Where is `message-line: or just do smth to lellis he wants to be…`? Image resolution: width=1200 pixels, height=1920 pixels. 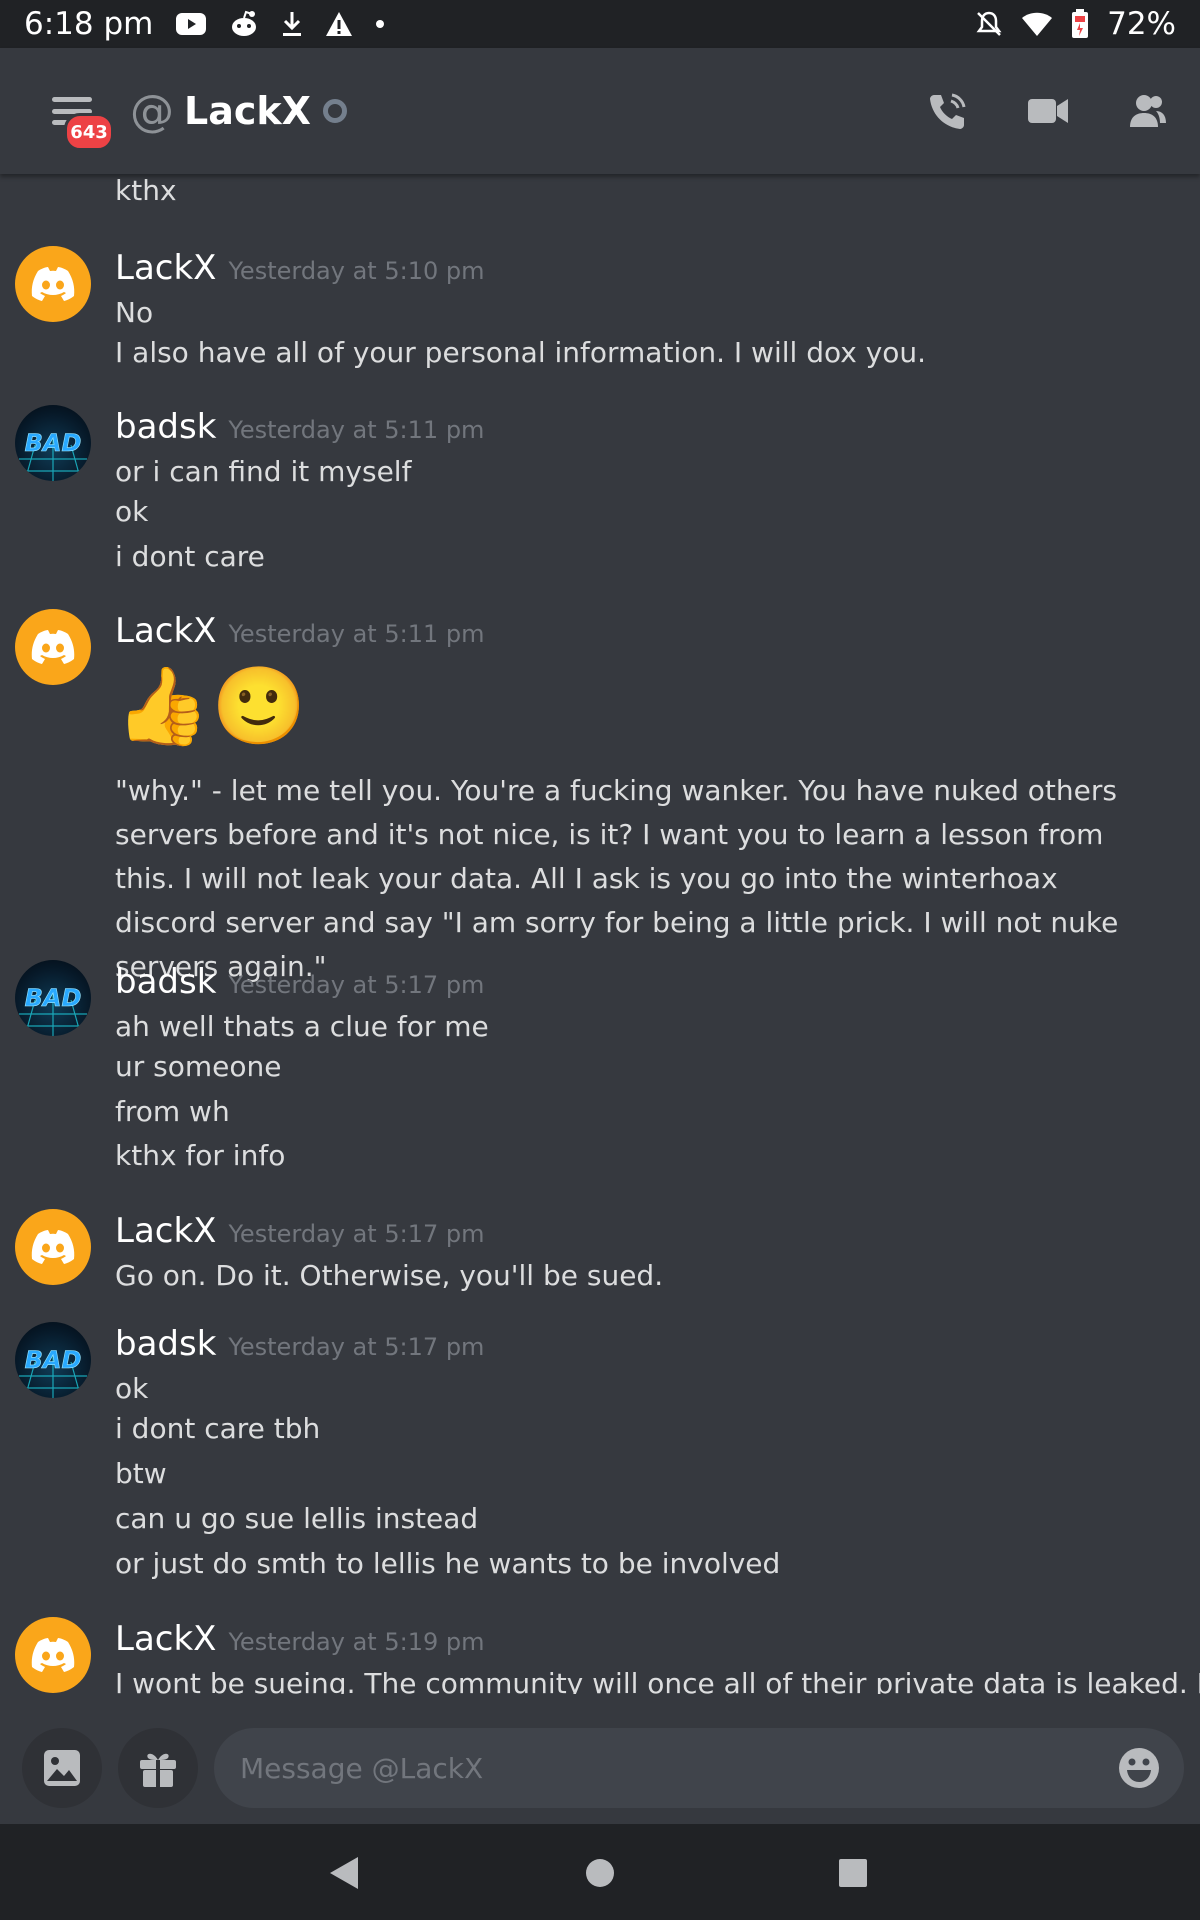
message-line: or just do smth to lellis he wants to be… is located at coordinates (448, 1563).